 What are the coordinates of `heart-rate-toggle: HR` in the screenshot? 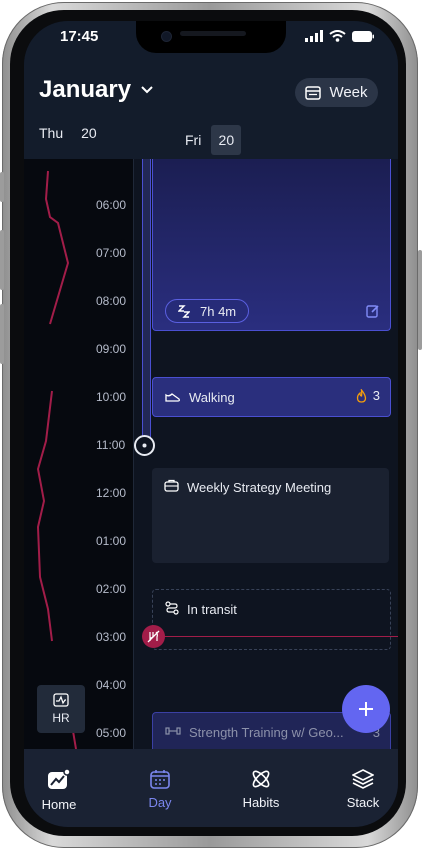 It's located at (61, 709).